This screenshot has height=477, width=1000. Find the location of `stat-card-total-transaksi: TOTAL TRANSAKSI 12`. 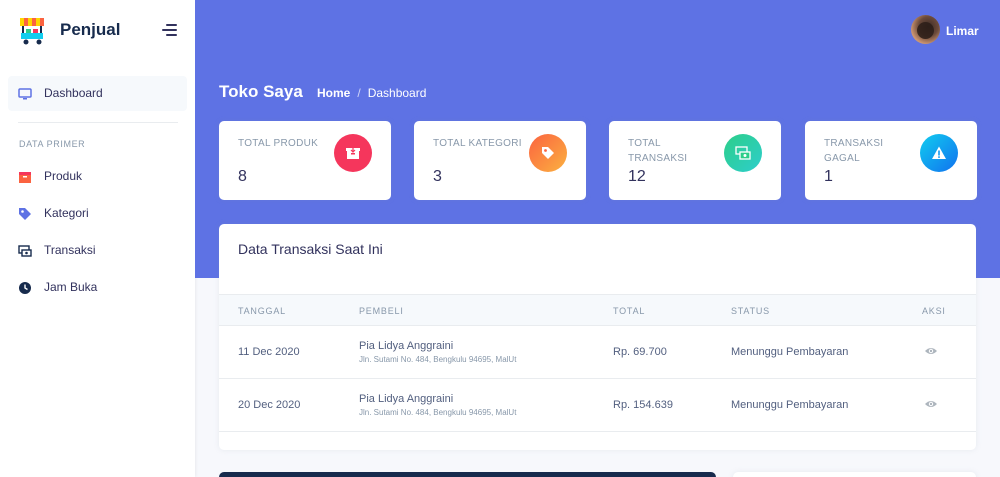

stat-card-total-transaksi: TOTAL TRANSAKSI 12 is located at coordinates (695, 160).